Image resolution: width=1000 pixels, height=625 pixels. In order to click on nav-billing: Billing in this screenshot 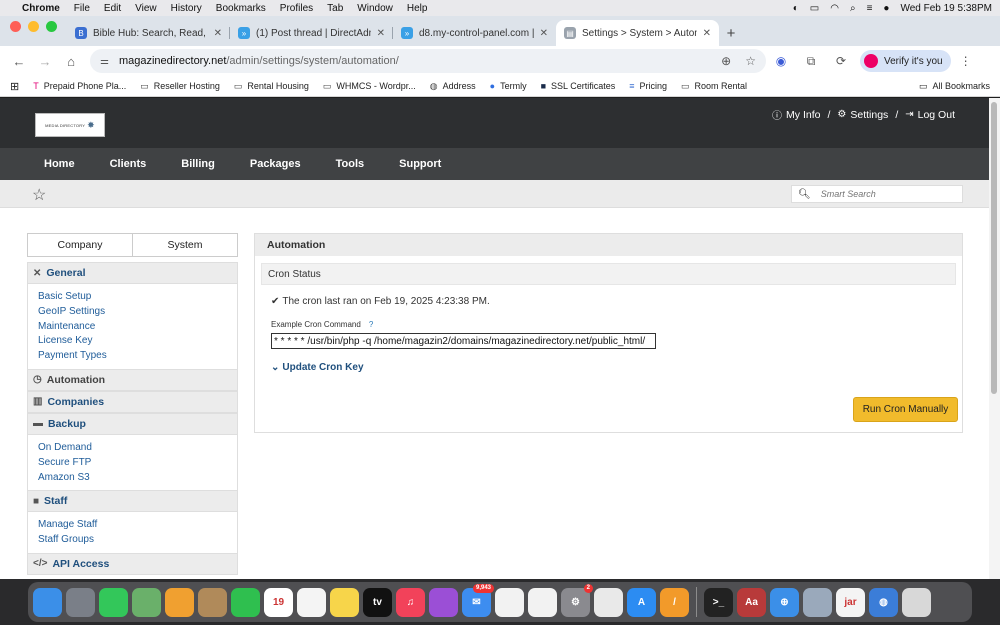, I will do `click(198, 164)`.